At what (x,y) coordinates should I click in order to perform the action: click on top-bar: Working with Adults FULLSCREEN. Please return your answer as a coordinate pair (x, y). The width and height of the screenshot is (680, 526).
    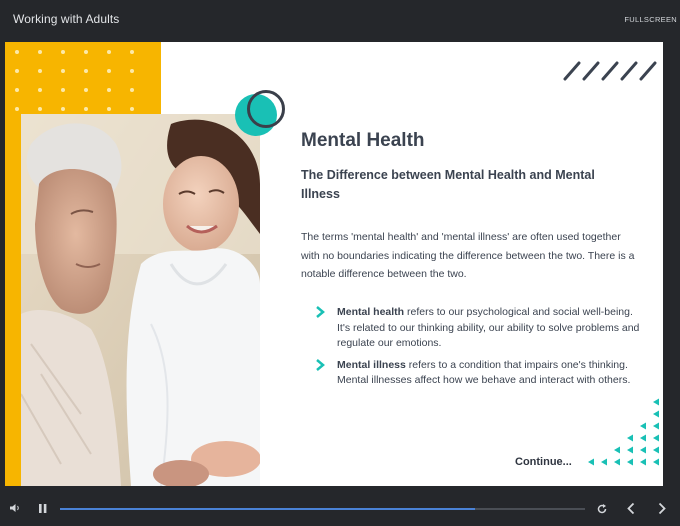
    Looking at the image, I should click on (340, 19).